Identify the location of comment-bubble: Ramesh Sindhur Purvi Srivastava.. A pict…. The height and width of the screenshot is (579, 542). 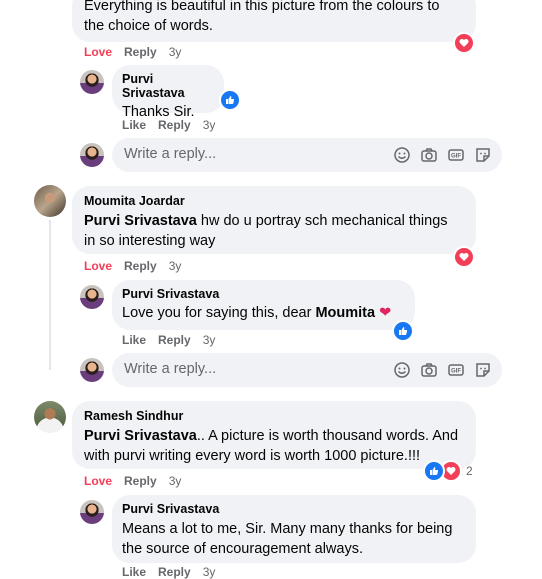
(274, 435).